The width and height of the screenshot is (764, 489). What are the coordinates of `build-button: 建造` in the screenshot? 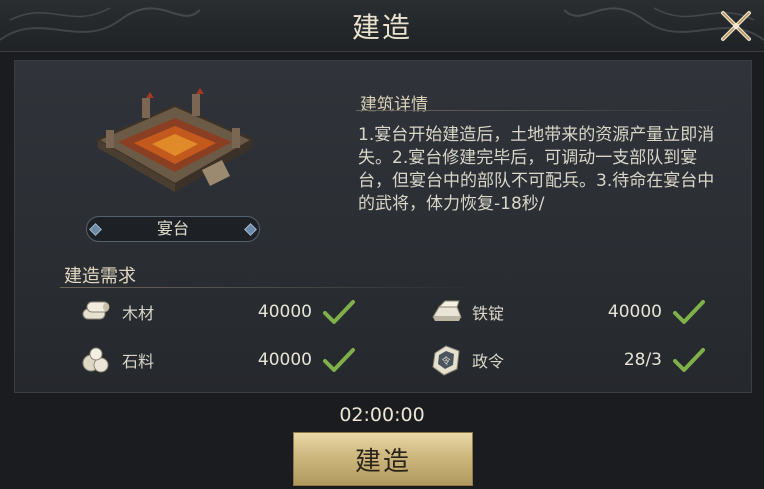 It's located at (383, 459).